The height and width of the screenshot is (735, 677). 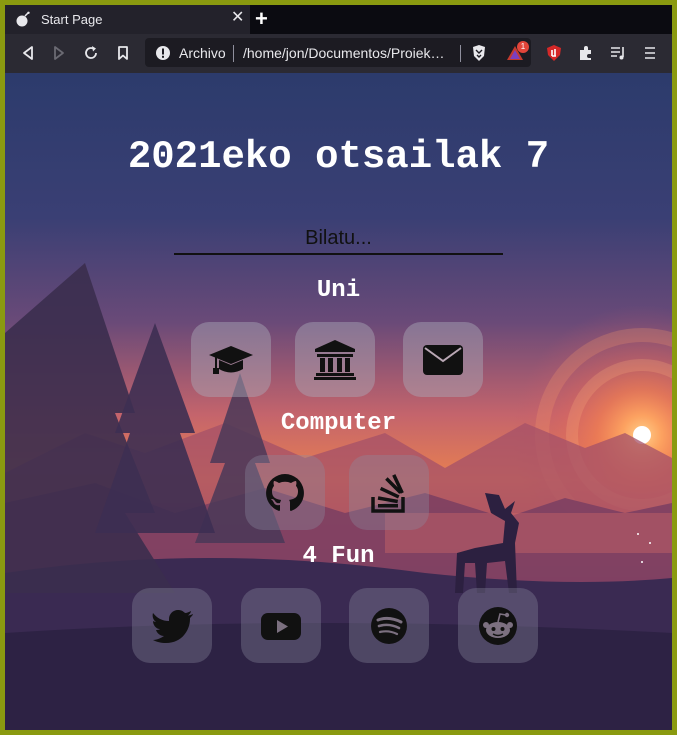 What do you see at coordinates (28, 53) in the screenshot?
I see `back-icon` at bounding box center [28, 53].